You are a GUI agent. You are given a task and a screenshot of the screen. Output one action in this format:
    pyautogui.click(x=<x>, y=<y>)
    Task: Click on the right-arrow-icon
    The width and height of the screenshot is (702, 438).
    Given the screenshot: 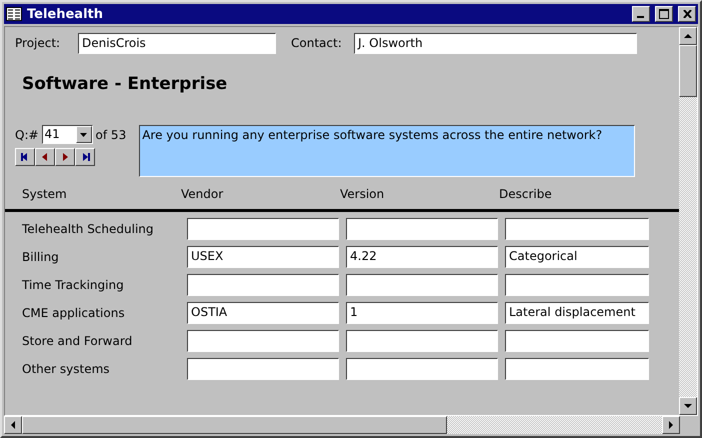 What is the action you would take?
    pyautogui.click(x=671, y=425)
    